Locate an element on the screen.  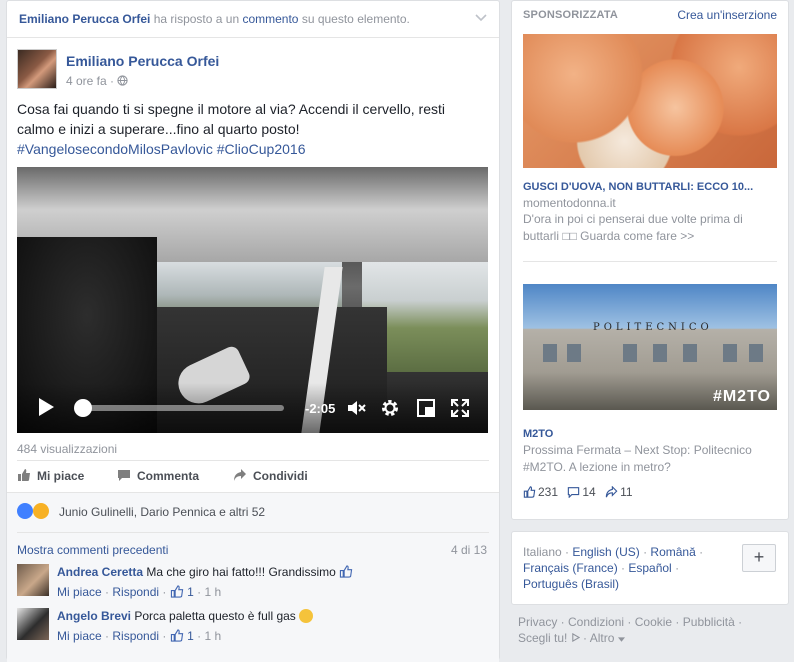
ad-image-brand: #M2TO is located at coordinates (741, 396).